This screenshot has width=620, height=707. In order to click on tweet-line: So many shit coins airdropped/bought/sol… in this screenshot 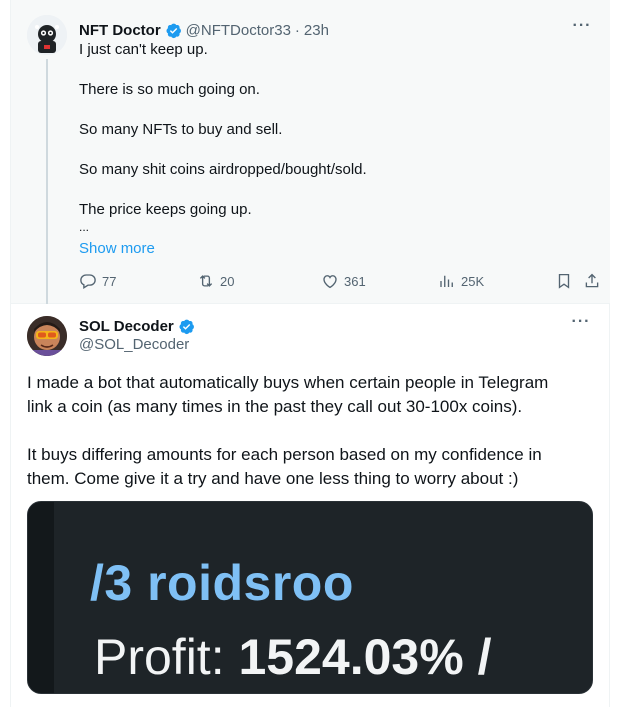, I will do `click(223, 169)`.